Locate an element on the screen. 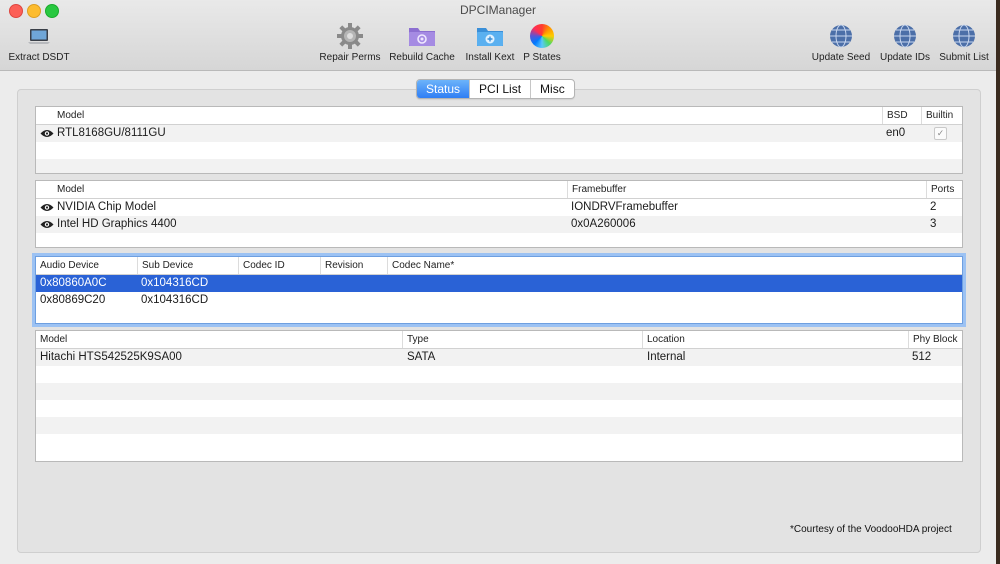 The image size is (1000, 564). install-kext-button: Install Kext is located at coordinates (490, 42).